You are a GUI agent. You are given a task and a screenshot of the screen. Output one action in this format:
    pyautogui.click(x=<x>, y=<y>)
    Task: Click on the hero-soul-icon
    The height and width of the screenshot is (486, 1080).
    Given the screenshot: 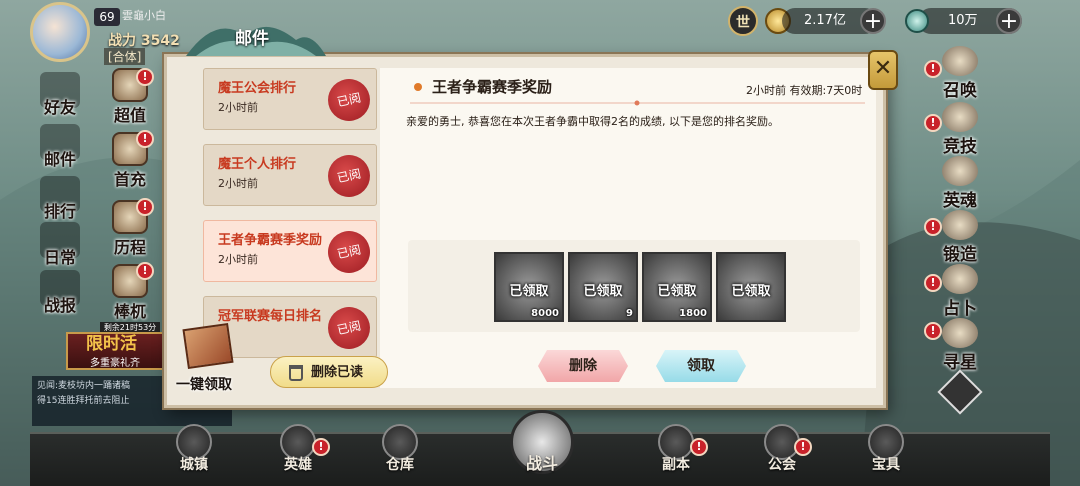 What is the action you would take?
    pyautogui.click(x=960, y=171)
    